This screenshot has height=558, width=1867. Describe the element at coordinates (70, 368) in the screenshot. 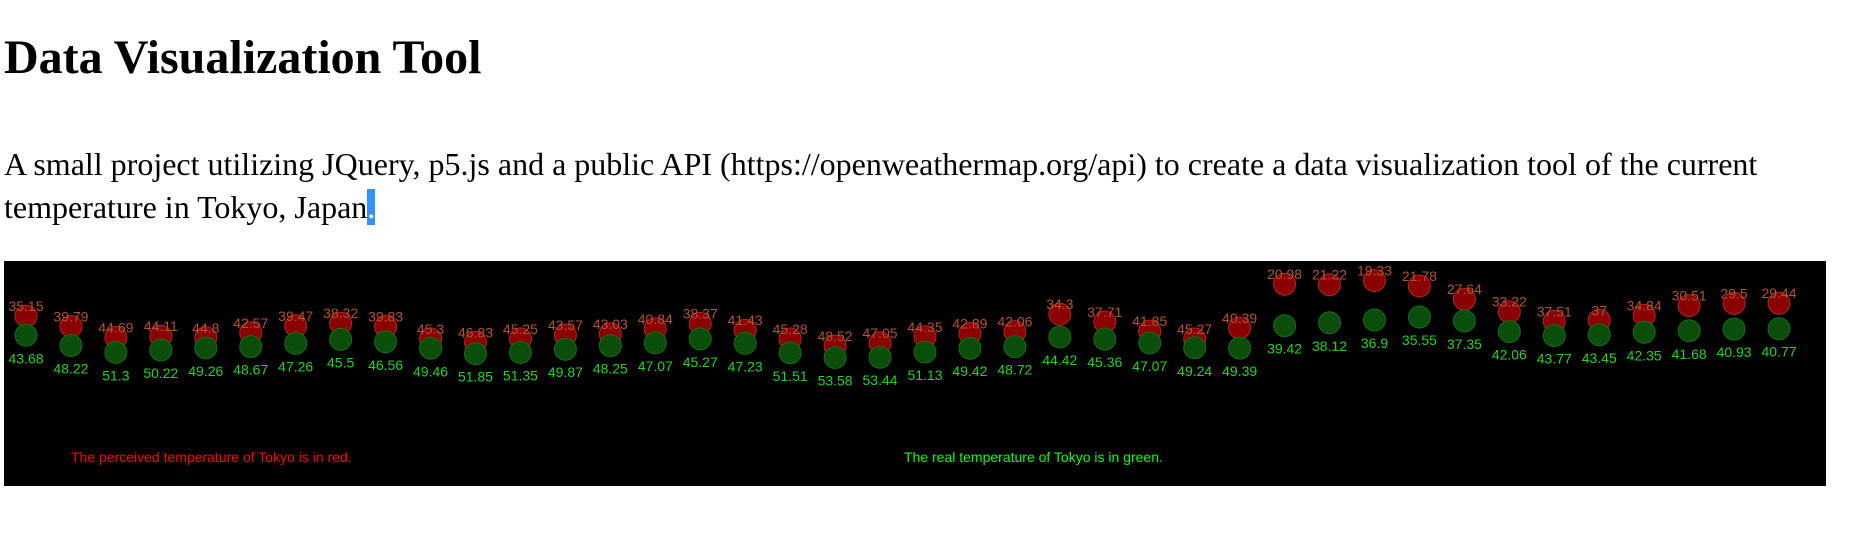

I see `real-label: 48.22` at that location.